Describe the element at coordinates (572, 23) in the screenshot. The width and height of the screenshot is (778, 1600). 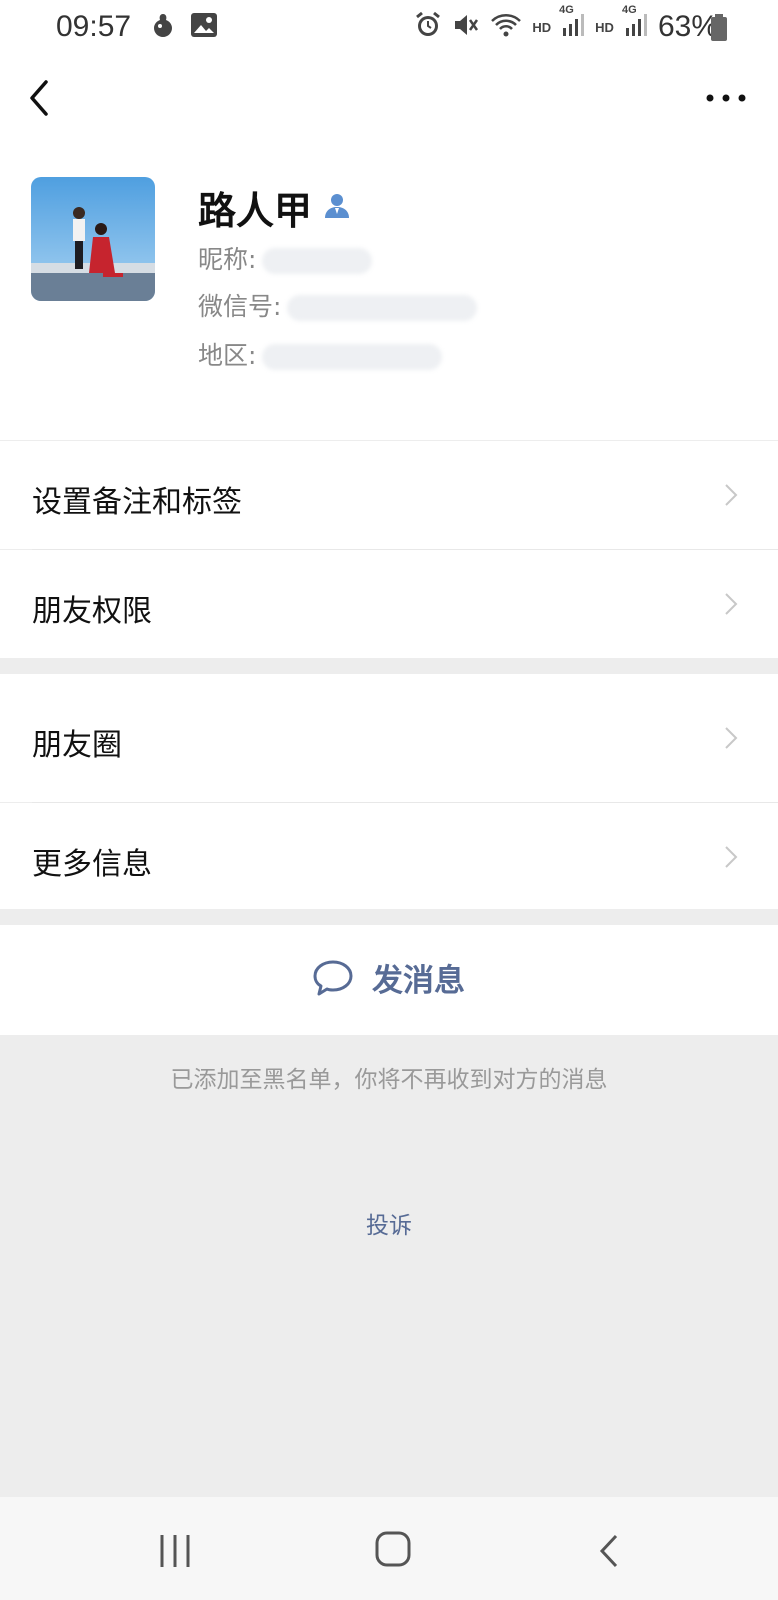
I see `signal-icon-1: 4G` at that location.